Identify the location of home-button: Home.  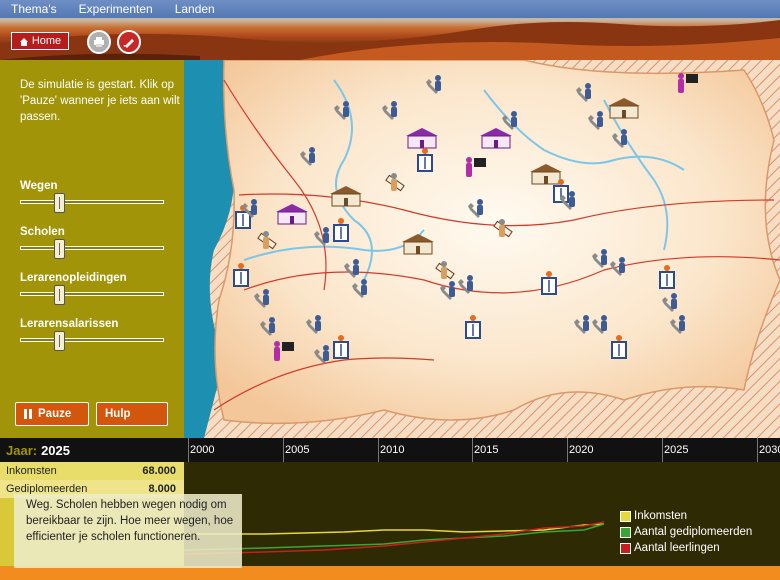
(40, 41).